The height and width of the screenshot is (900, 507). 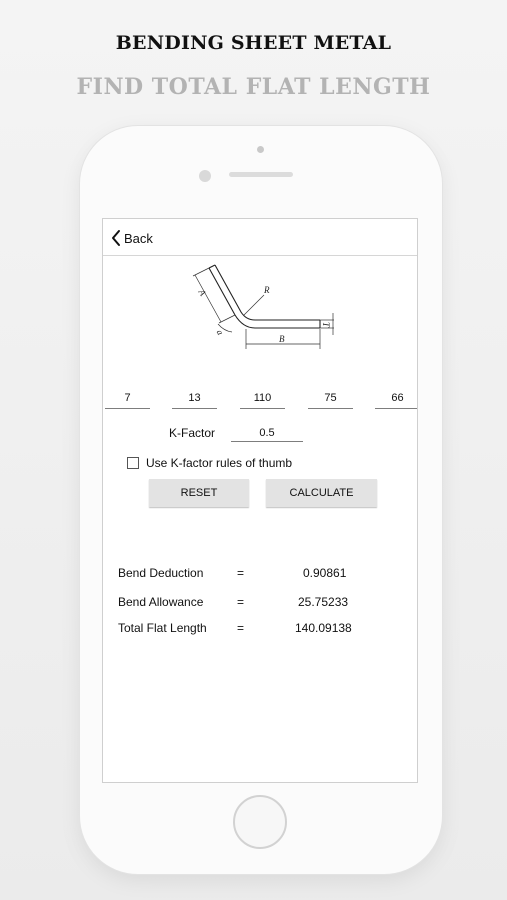 What do you see at coordinates (192, 433) in the screenshot?
I see `kfactor-label: K-Factor` at bounding box center [192, 433].